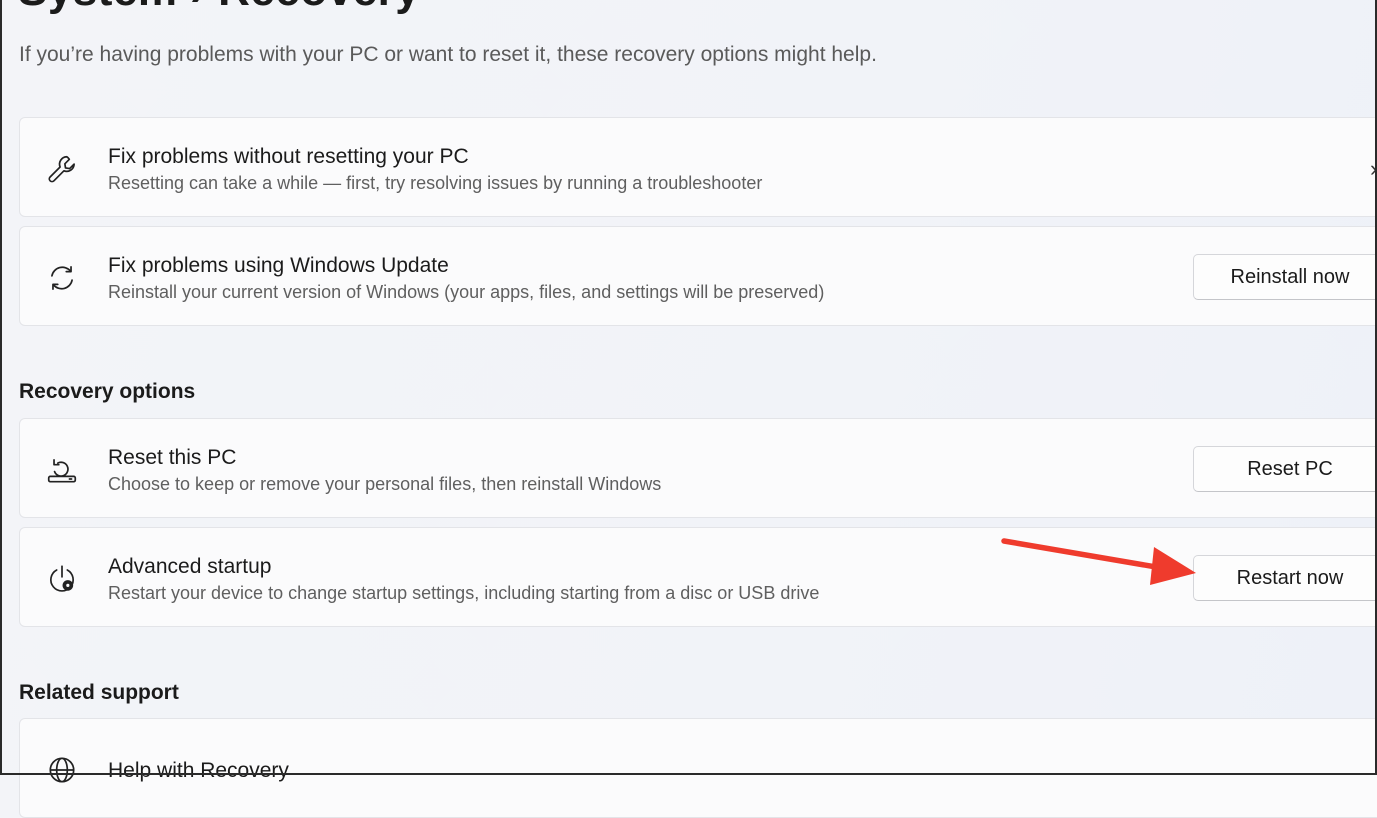 The image size is (1377, 818). What do you see at coordinates (198, 770) in the screenshot?
I see `card-title: Help with Recovery` at bounding box center [198, 770].